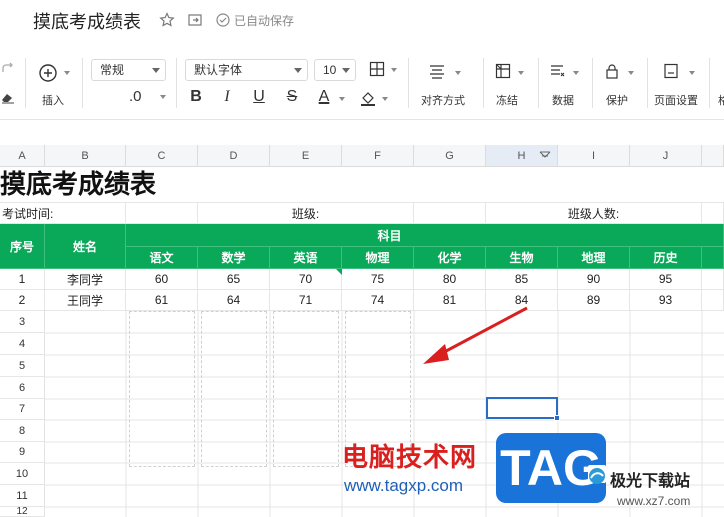 This screenshot has height=517, width=724. What do you see at coordinates (162, 258) in the screenshot?
I see `header-subject-chinese: 语文` at bounding box center [162, 258].